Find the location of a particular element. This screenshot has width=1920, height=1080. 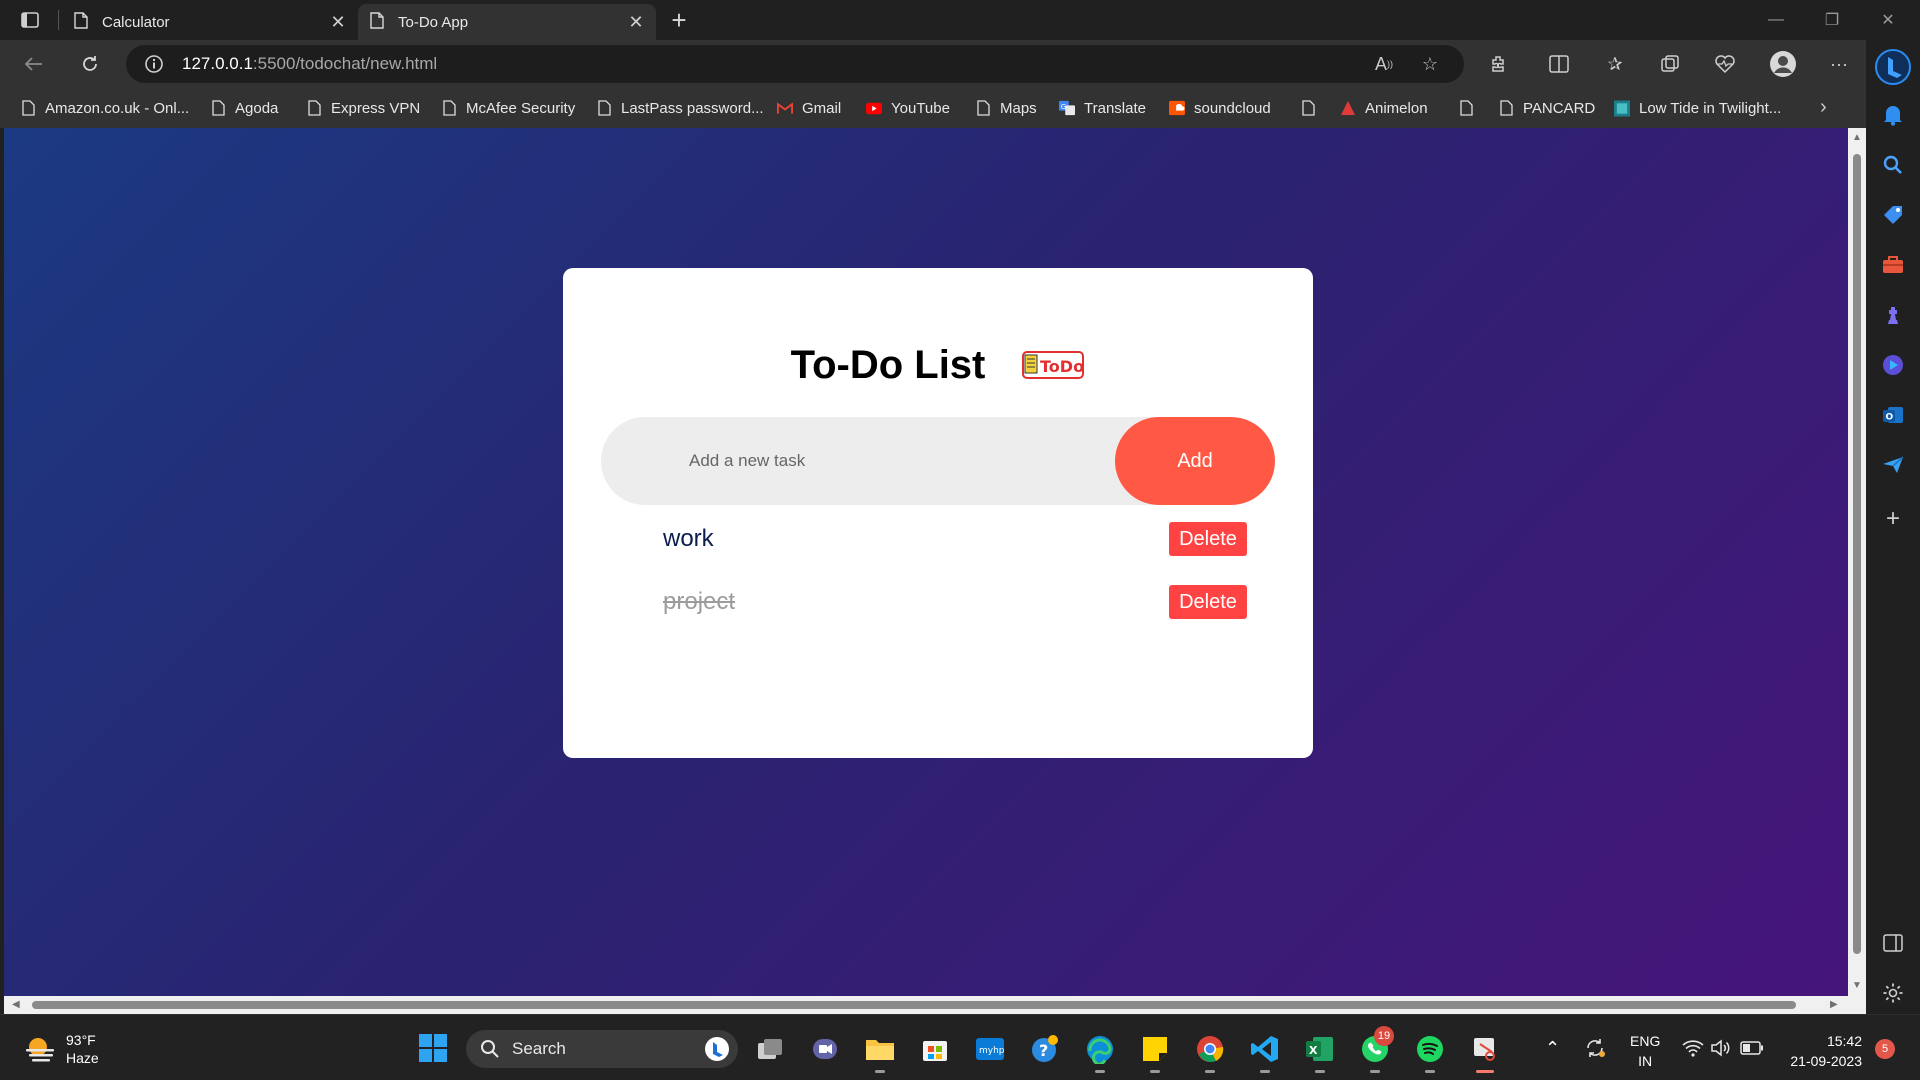

taskbar-search: Search is located at coordinates (602, 1049).